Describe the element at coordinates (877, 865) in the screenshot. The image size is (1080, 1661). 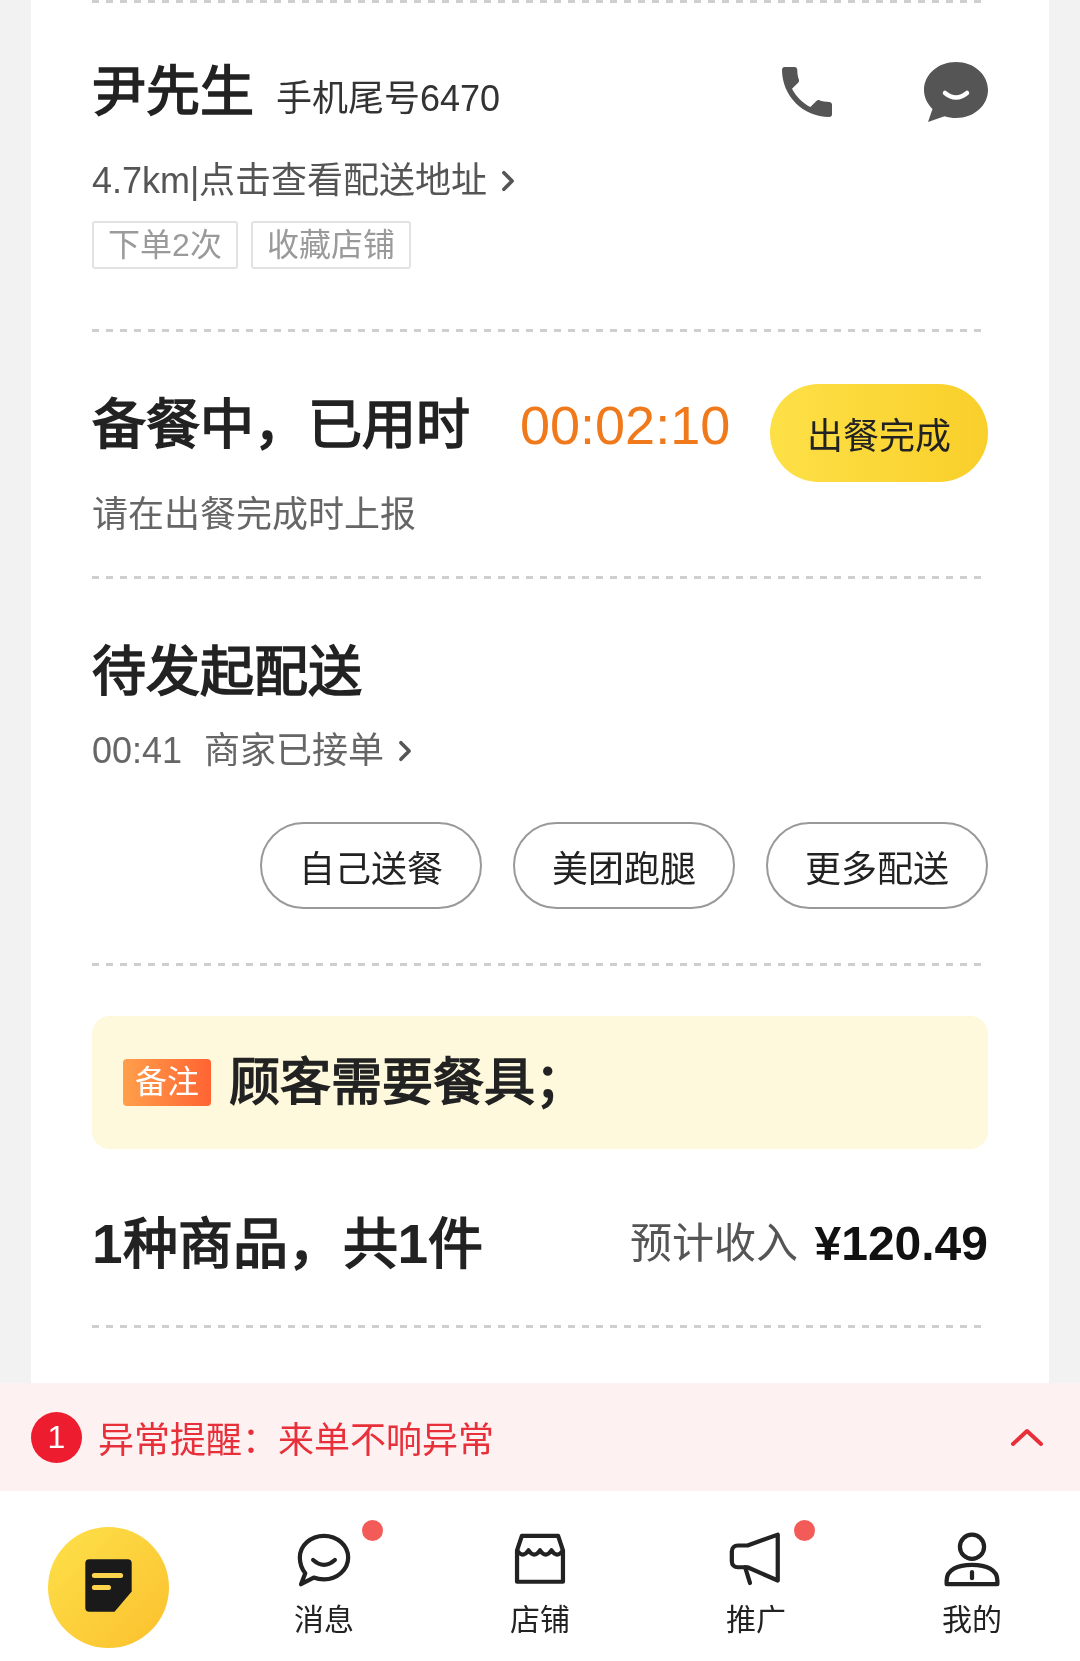
I see `delivery-option-button: 更多配送` at that location.